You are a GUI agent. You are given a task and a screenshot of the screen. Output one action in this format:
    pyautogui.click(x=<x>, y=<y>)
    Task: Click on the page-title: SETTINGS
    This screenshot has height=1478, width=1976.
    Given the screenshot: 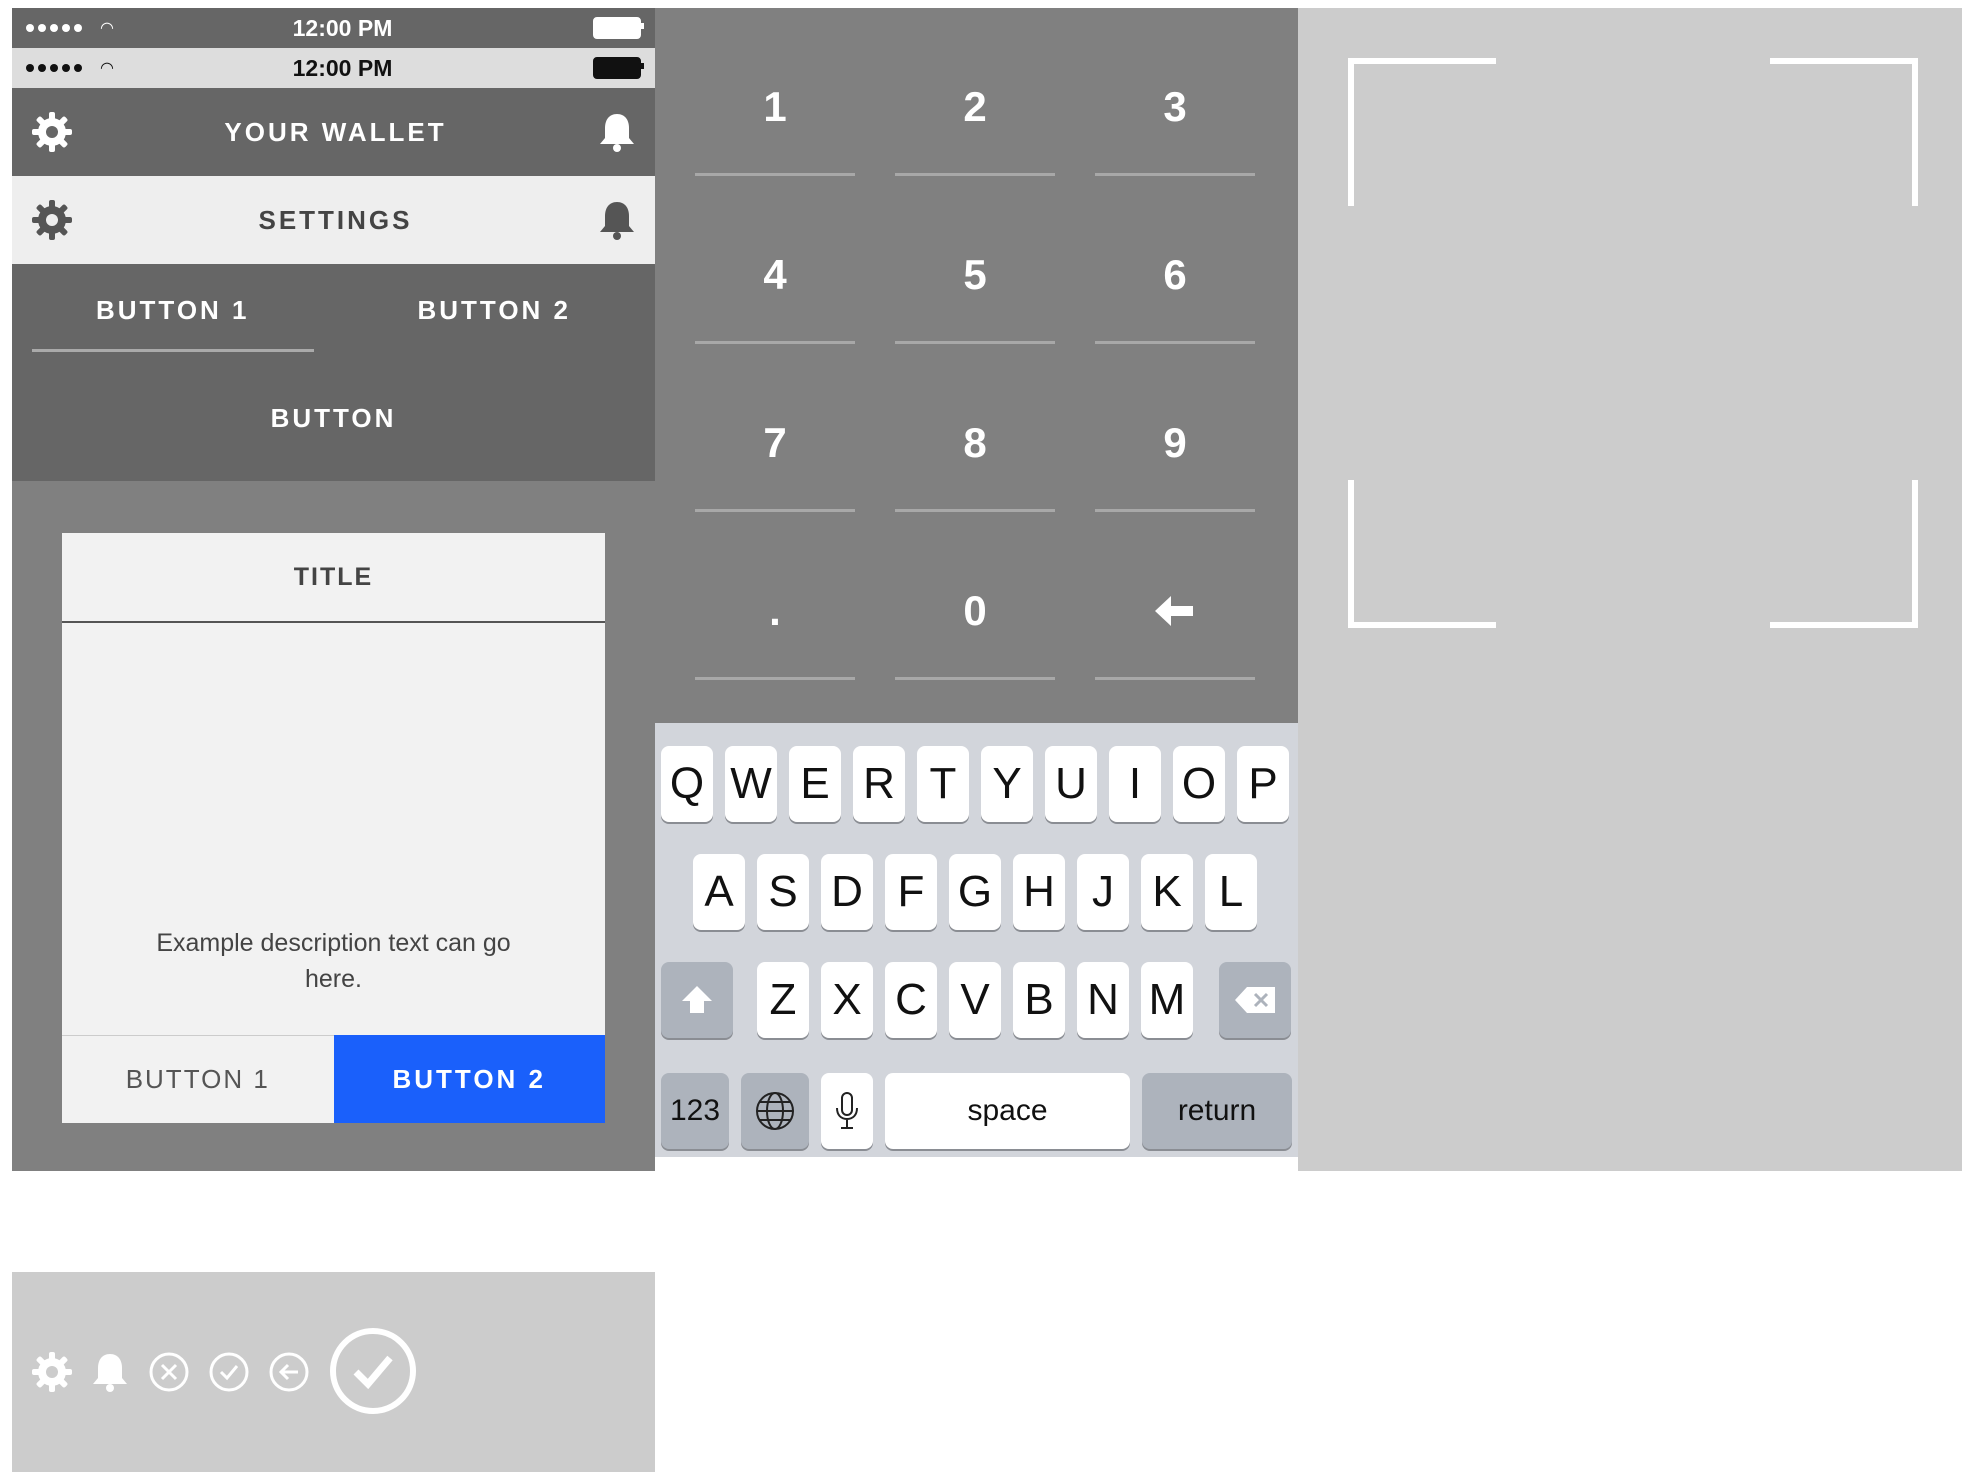 What is the action you would take?
    pyautogui.click(x=335, y=219)
    